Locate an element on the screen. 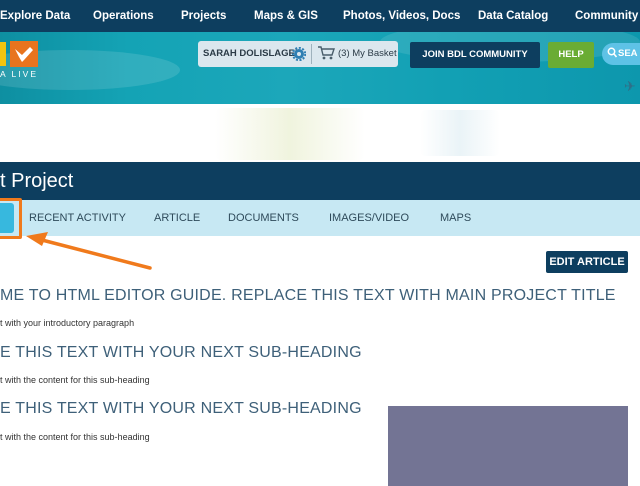 The height and width of the screenshot is (486, 640). highlight-box is located at coordinates (11, 218).